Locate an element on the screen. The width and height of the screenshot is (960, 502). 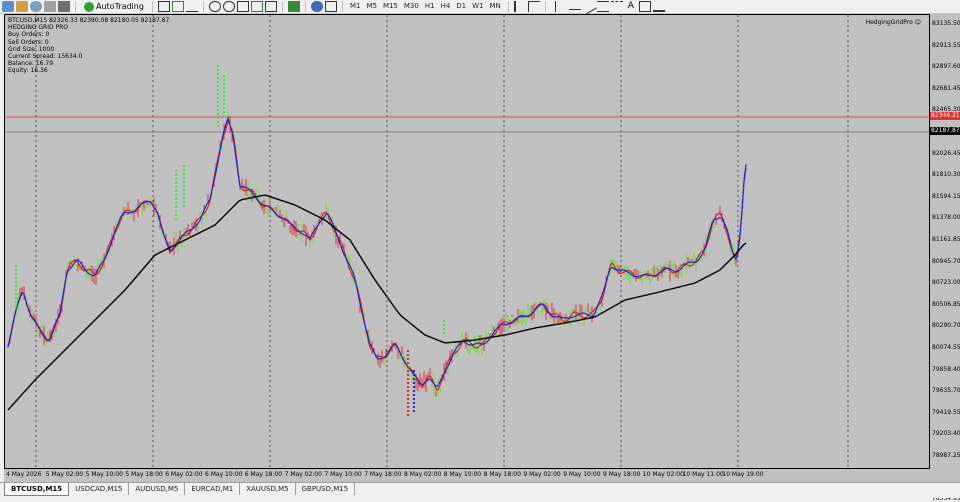
time-axis-label: 8 May 10:00 is located at coordinates (462, 474).